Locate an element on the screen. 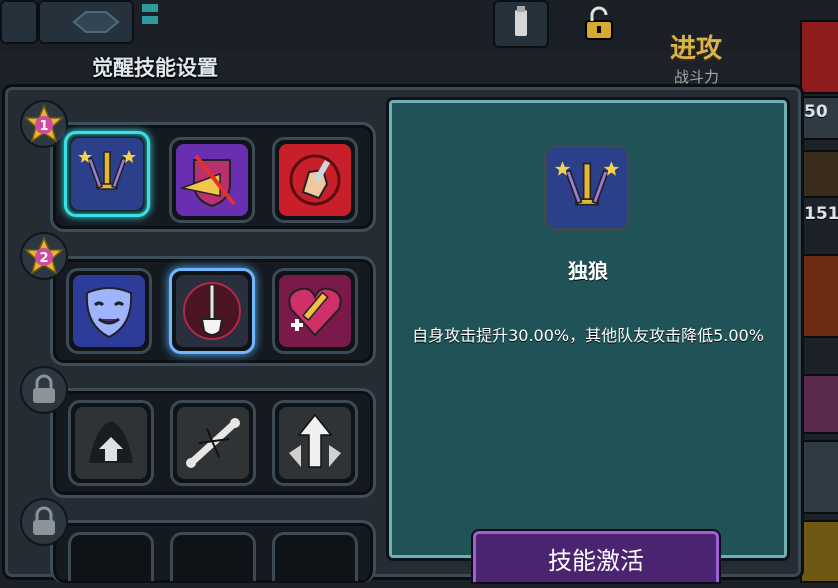 The image size is (838, 588). shield-slash-icon is located at coordinates (212, 180).